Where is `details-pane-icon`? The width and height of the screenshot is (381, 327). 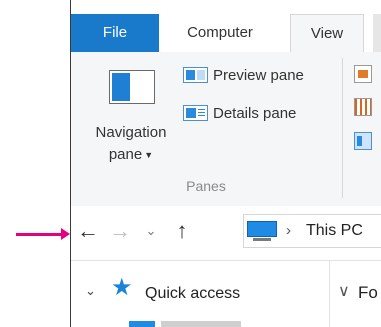 details-pane-icon is located at coordinates (195, 112).